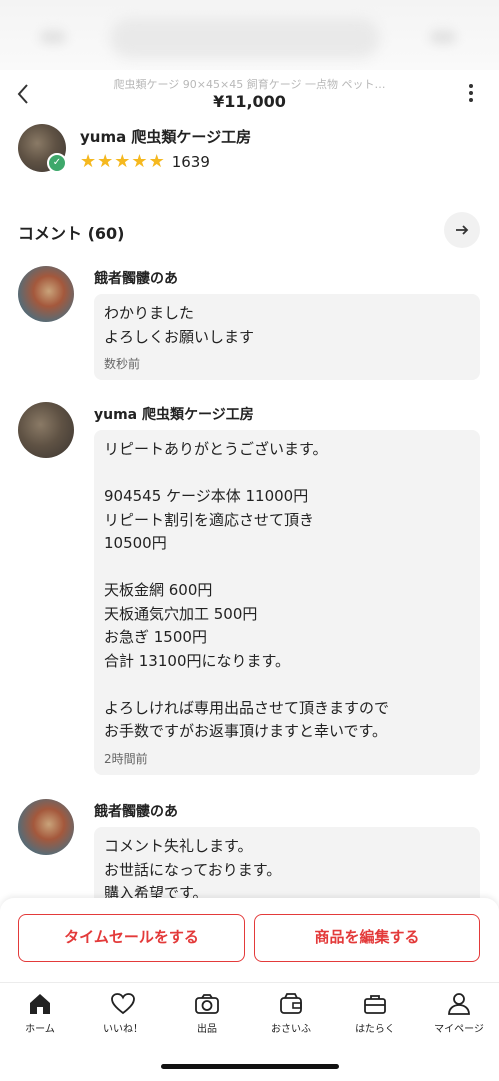 Image resolution: width=499 pixels, height=1081 pixels. I want to click on rating-count: 1639, so click(190, 162).